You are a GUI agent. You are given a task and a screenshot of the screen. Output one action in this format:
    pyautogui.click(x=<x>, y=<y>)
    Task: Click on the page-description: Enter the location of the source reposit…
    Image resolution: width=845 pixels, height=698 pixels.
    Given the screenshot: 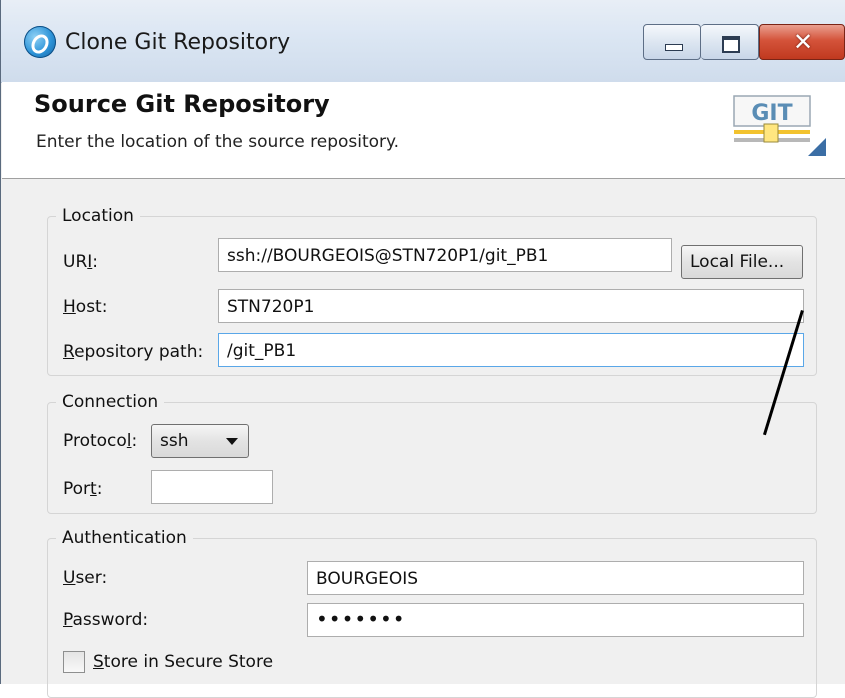 What is the action you would take?
    pyautogui.click(x=218, y=142)
    